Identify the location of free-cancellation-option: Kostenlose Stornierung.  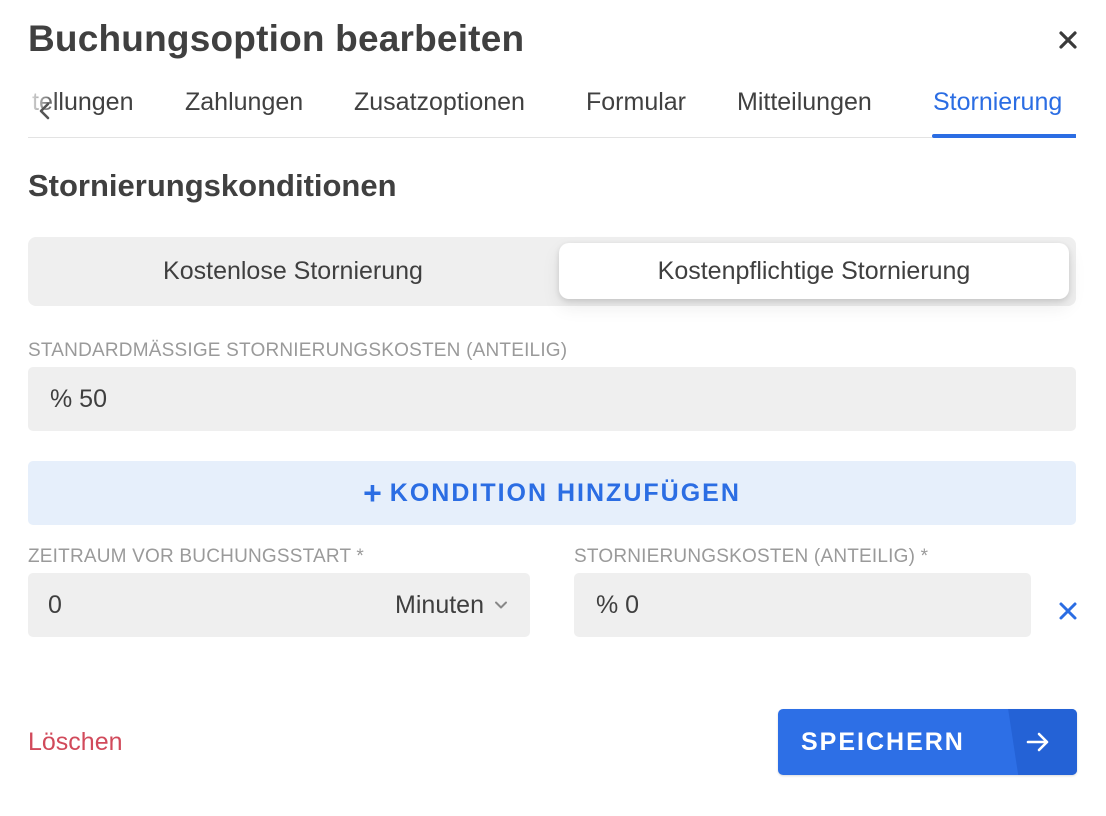
(293, 271).